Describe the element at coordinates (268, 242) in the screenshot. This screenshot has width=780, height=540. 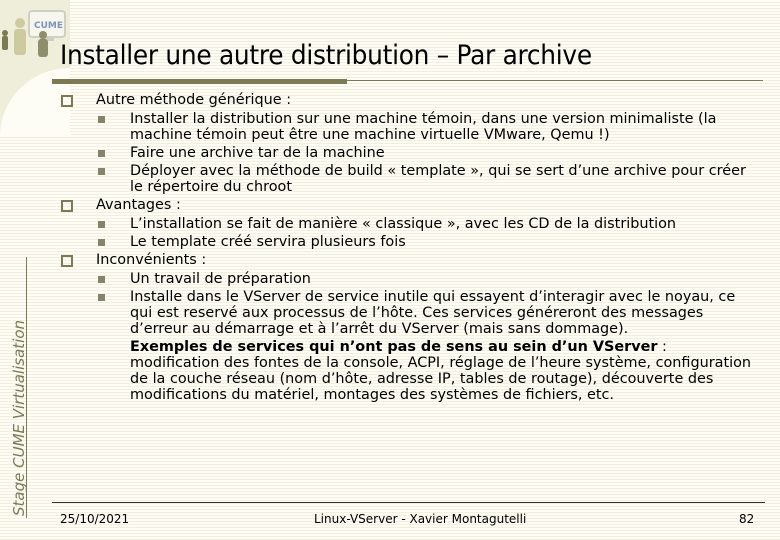
I see `list-item-text: Le template créé servira plusieurs fois` at that location.